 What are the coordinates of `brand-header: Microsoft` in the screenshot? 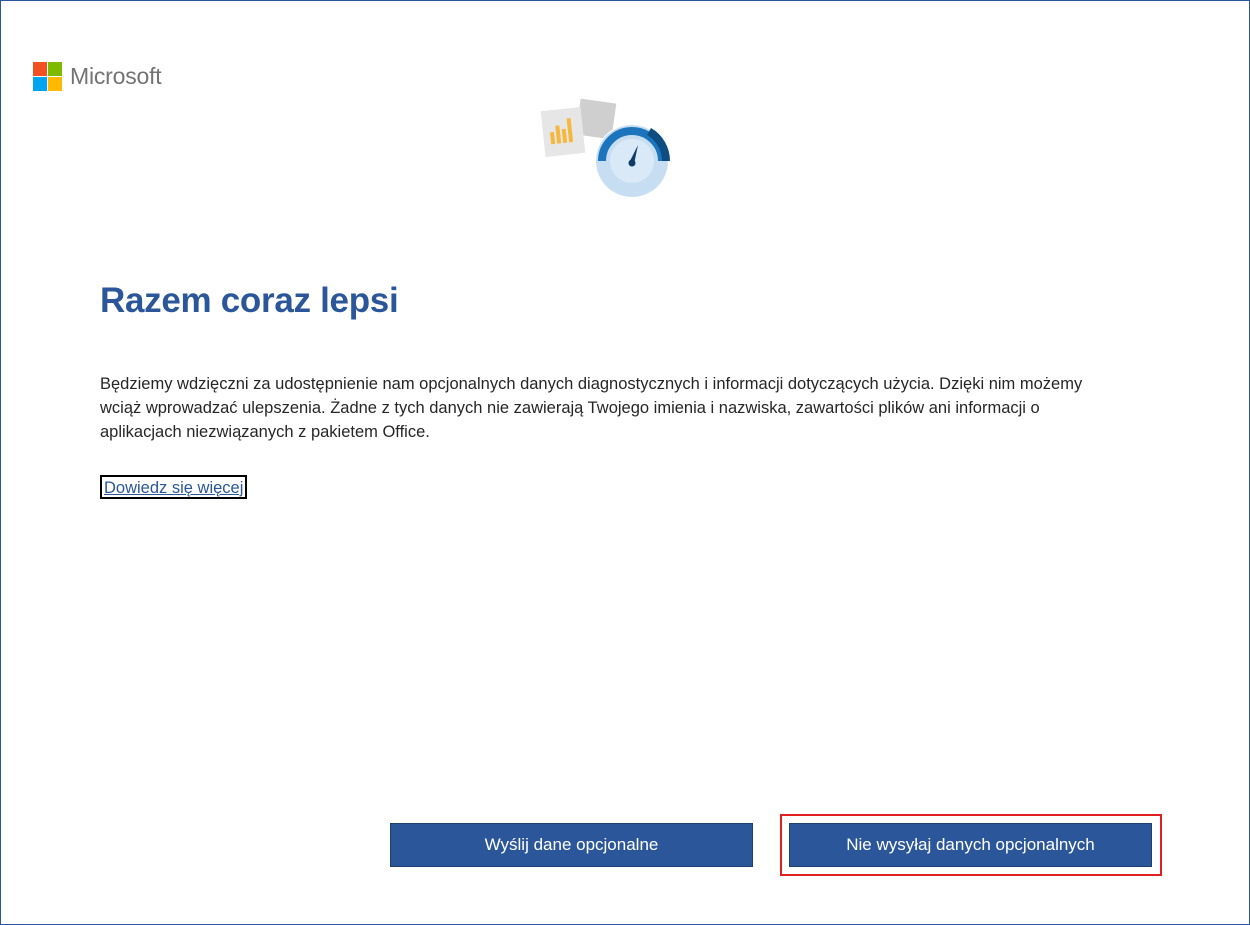 It's located at (97, 76).